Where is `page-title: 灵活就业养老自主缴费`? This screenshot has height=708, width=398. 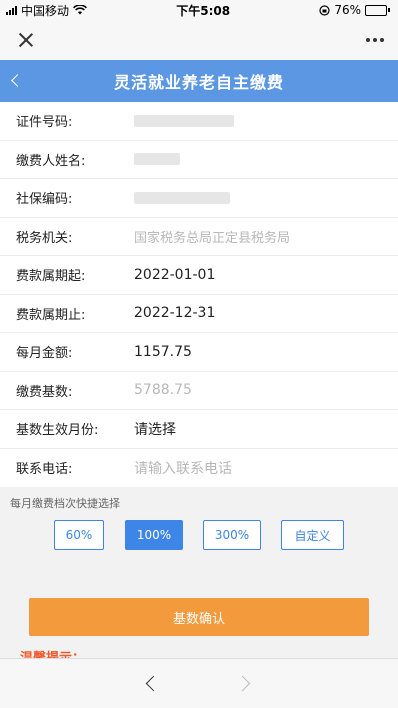
page-title: 灵活就业养老自主缴费 is located at coordinates (198, 82).